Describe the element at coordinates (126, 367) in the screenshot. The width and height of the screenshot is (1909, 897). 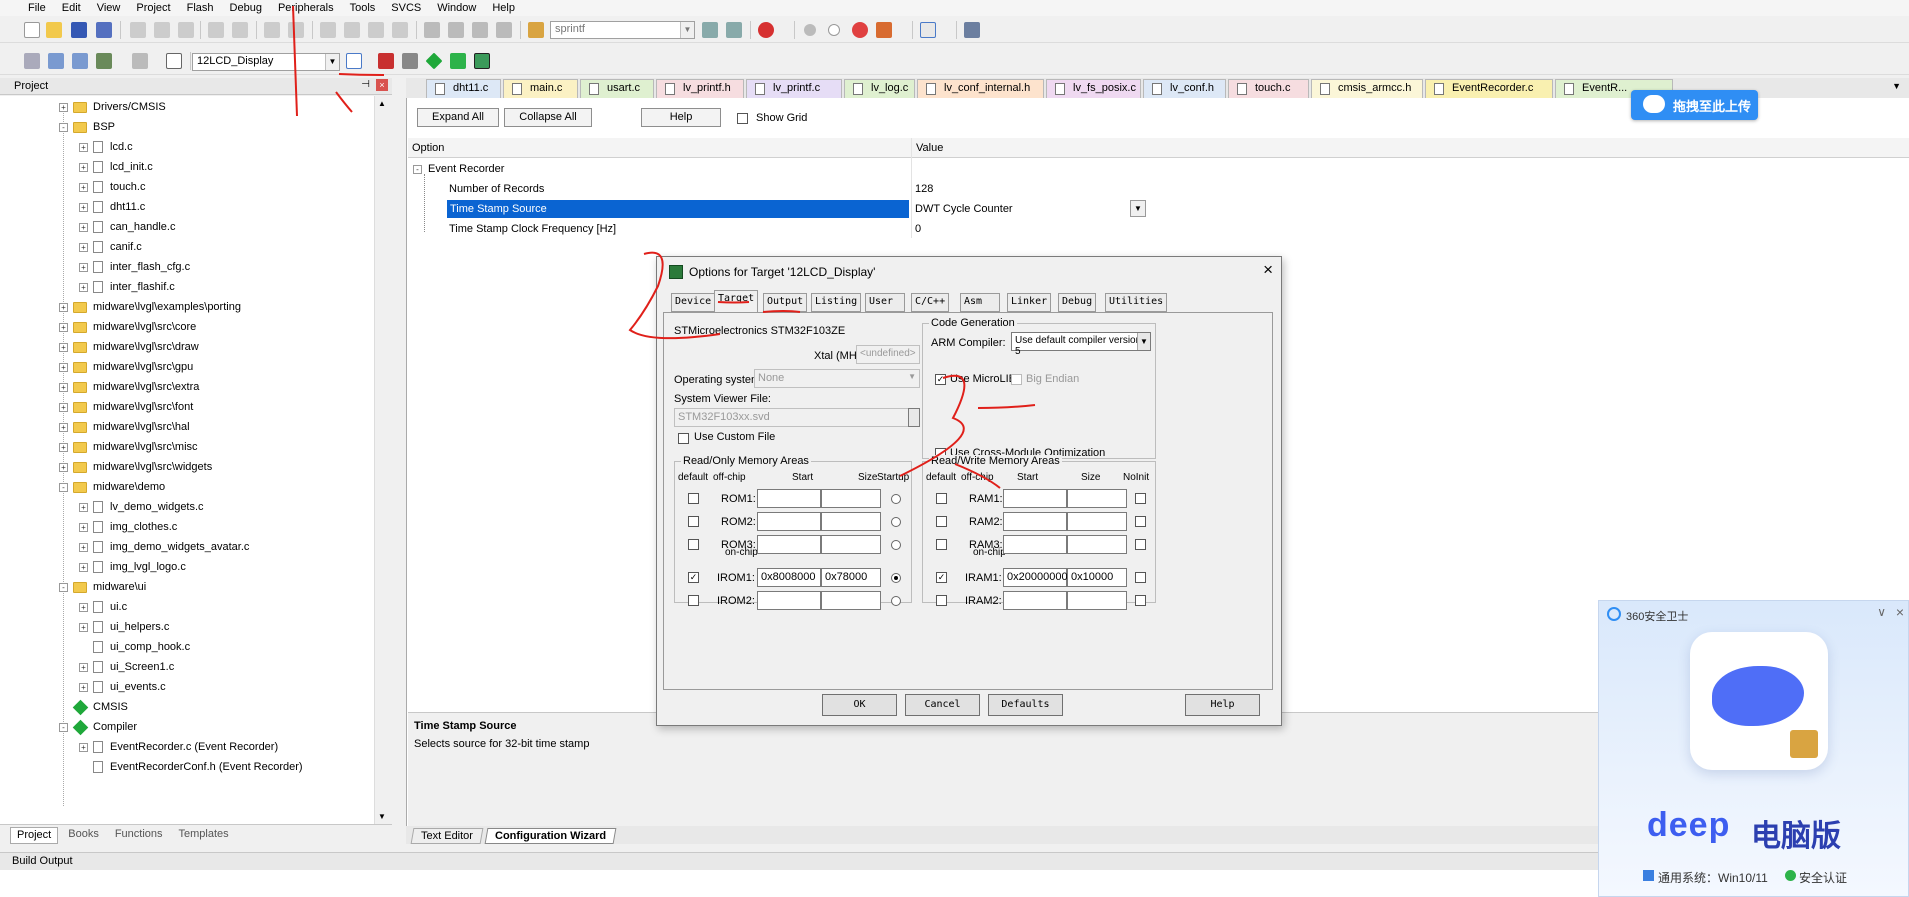
I see `tree-item: + midware\lvgl\src\gpu` at that location.